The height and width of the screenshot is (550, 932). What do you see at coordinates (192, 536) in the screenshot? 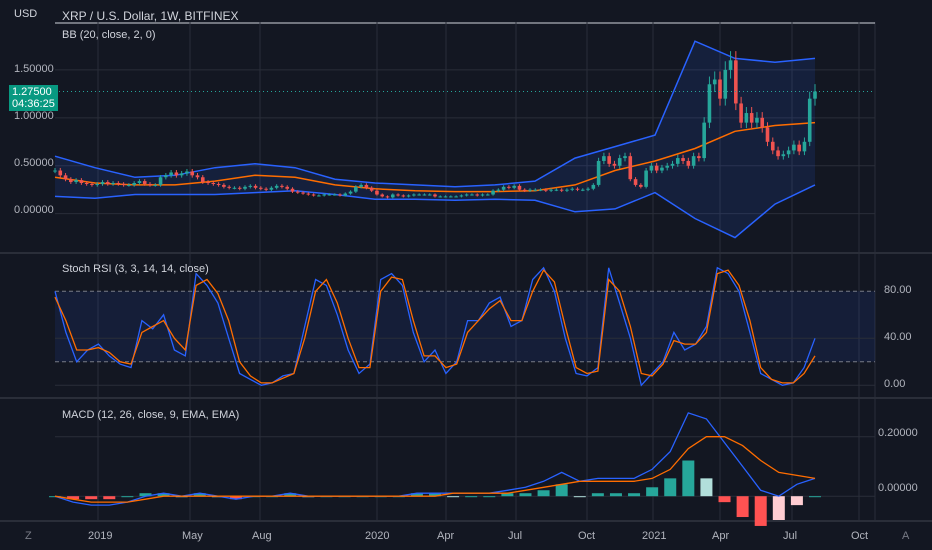
I see `time-label-may-2019: May` at bounding box center [192, 536].